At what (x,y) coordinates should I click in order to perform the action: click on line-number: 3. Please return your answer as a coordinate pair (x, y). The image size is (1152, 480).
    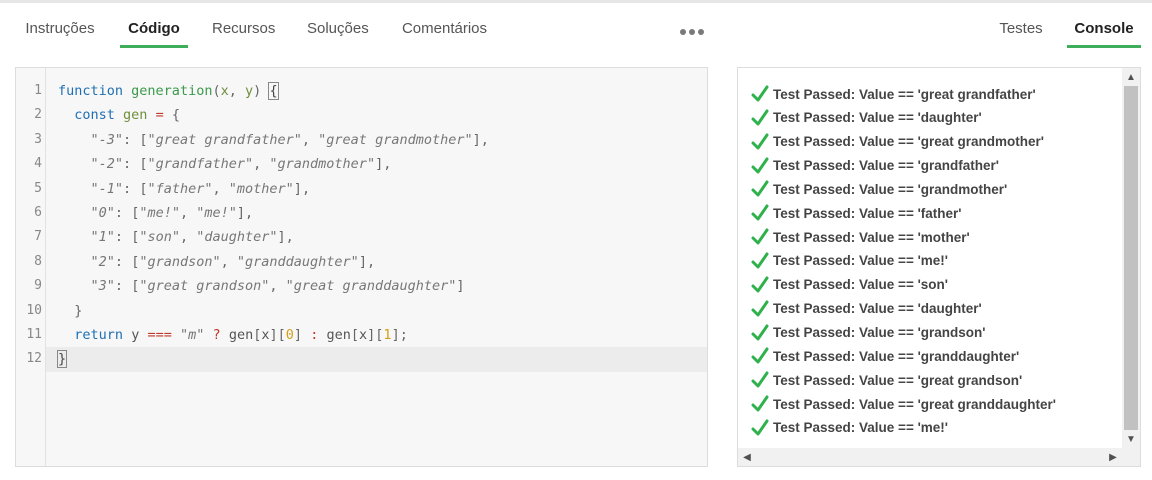
    Looking at the image, I should click on (38, 139).